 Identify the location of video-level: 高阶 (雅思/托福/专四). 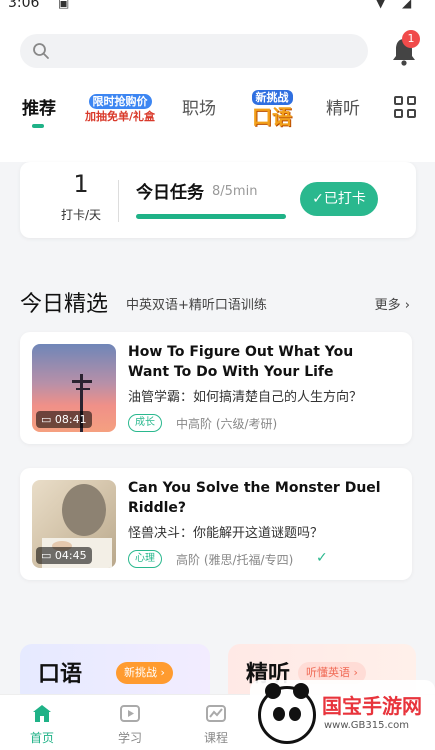
(235, 560).